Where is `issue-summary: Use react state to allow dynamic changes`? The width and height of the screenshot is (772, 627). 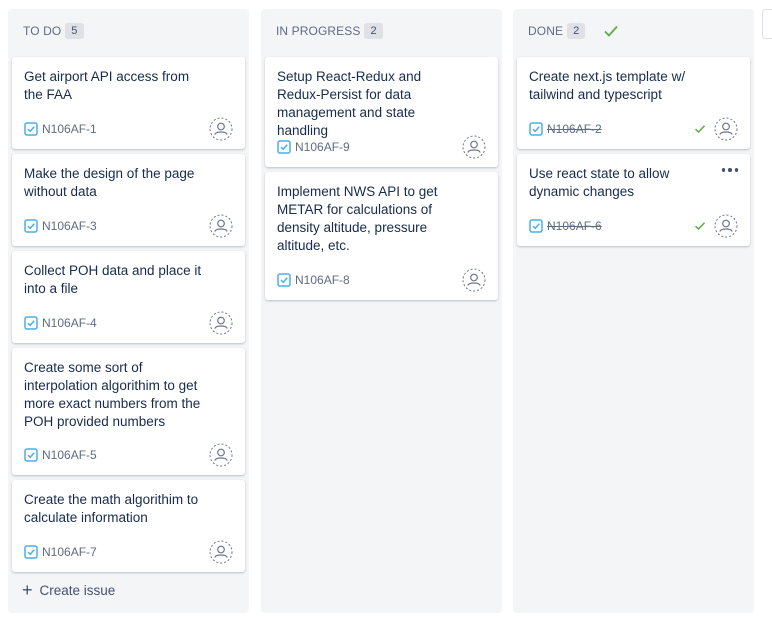
issue-summary: Use react state to allow dynamic changes is located at coordinates (599, 182).